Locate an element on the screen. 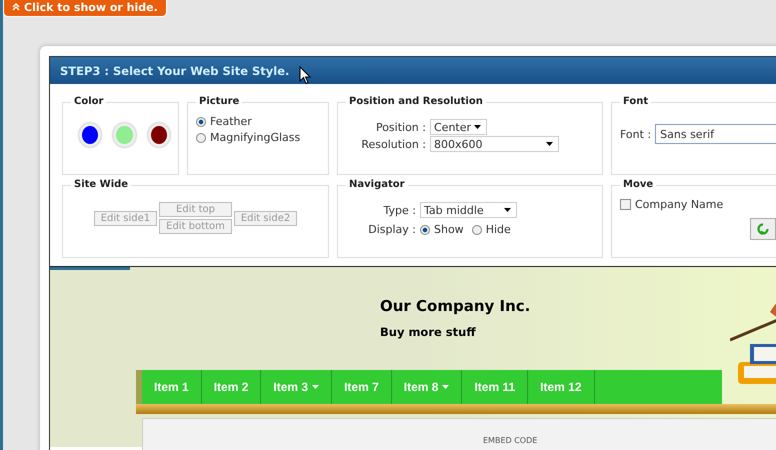 The height and width of the screenshot is (450, 776). mouse-pointer-icon is located at coordinates (305, 75).